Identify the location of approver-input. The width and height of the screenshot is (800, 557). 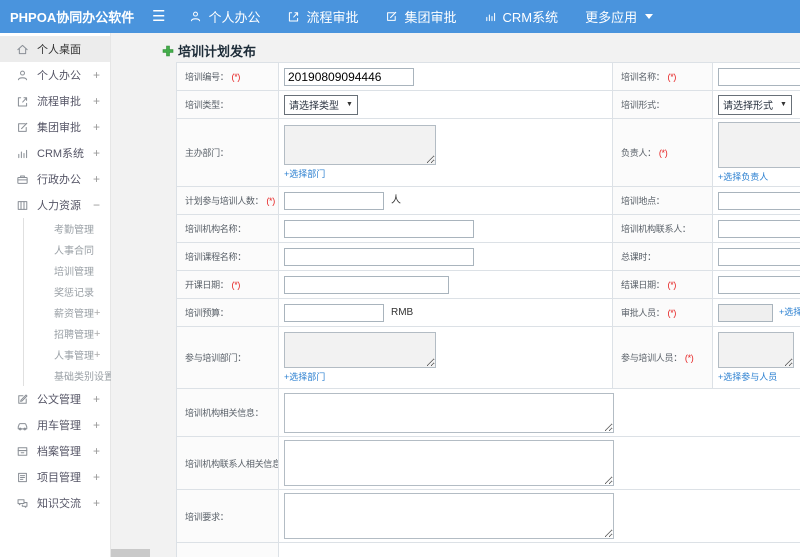
(745, 312).